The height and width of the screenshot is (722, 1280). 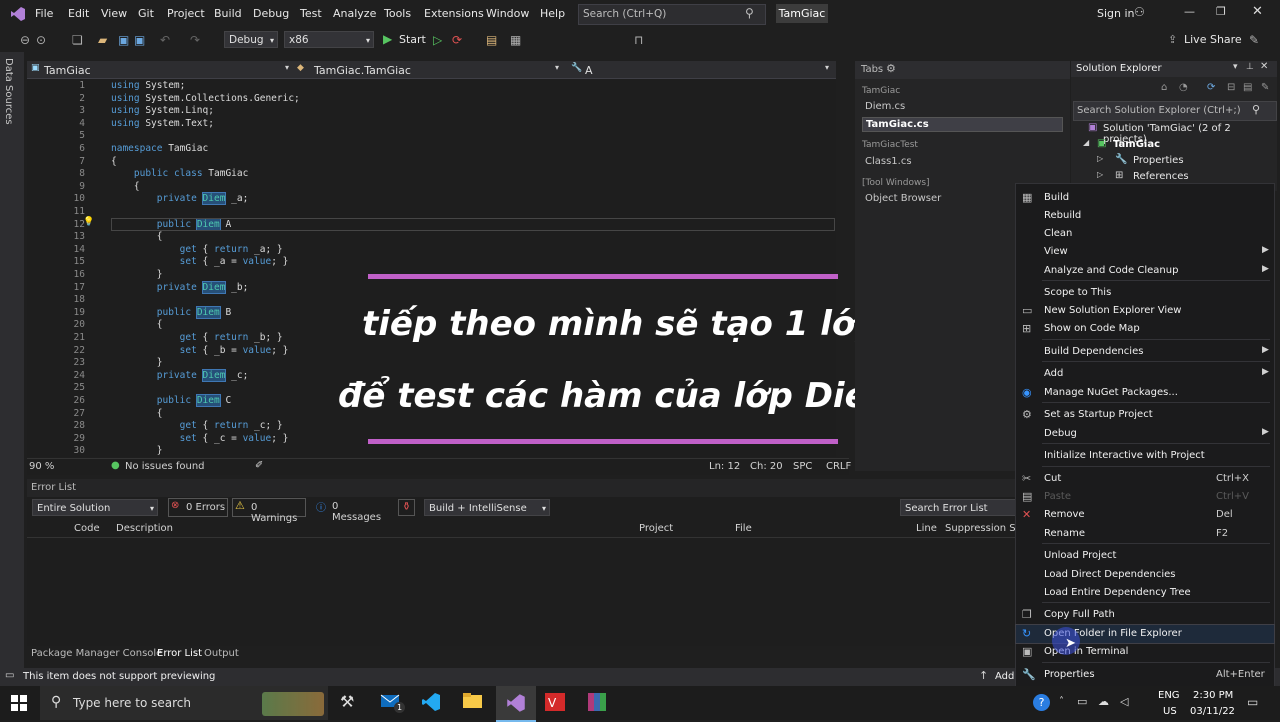 What do you see at coordinates (1189, 11) in the screenshot?
I see `minimize-button: —` at bounding box center [1189, 11].